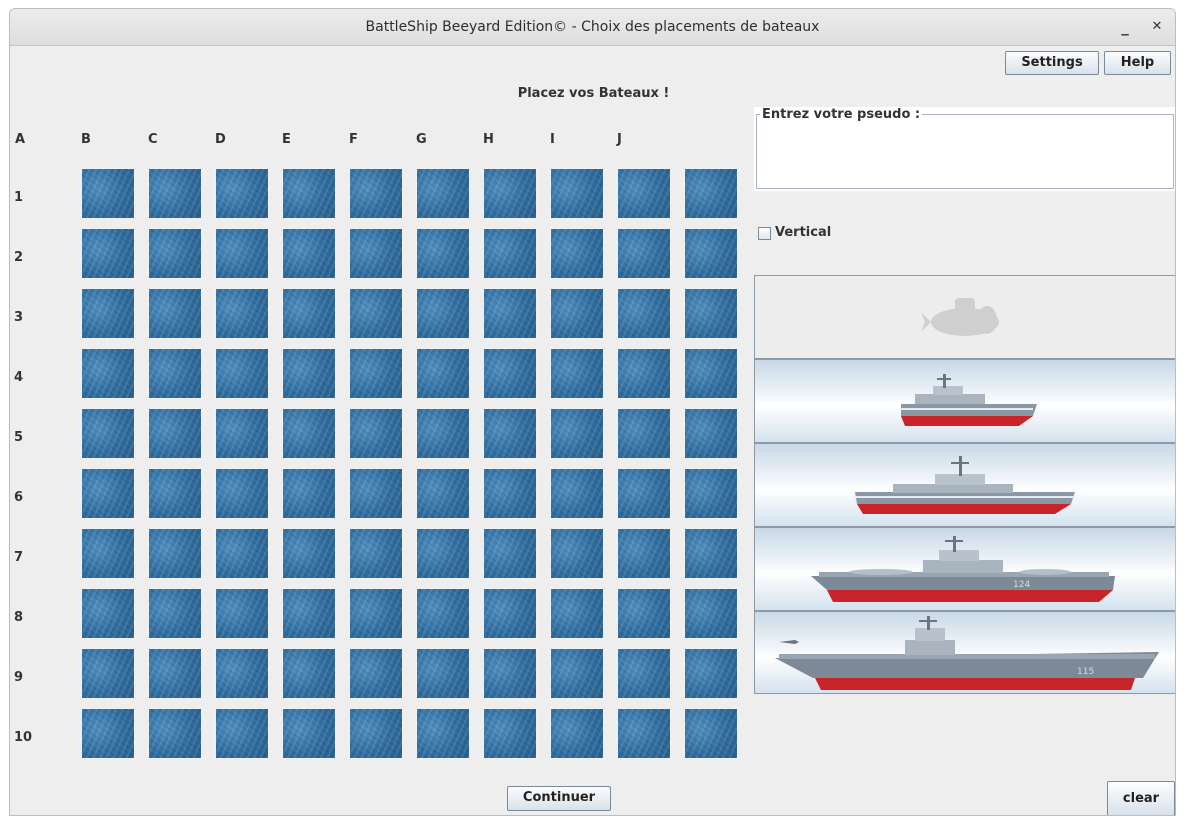  I want to click on ship-slot-aircraft-carrier: 115, so click(964, 652).